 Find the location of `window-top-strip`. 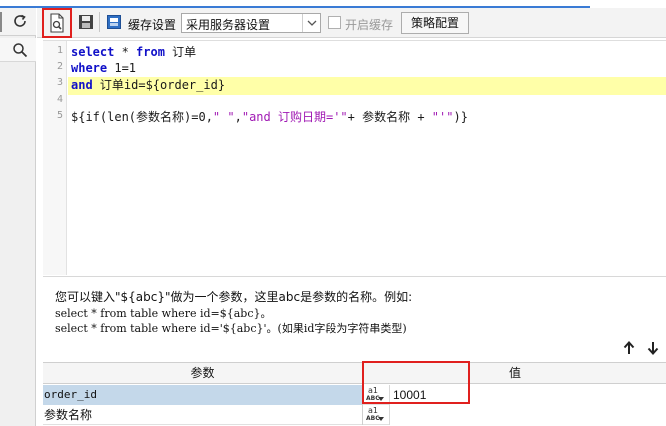

window-top-strip is located at coordinates (333, 4).